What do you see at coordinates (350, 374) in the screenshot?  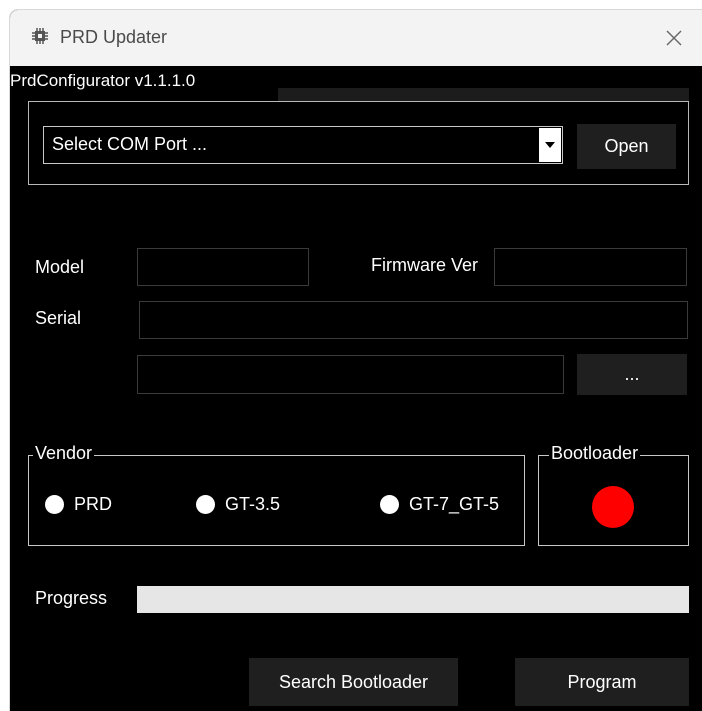 I see `file-path-field` at bounding box center [350, 374].